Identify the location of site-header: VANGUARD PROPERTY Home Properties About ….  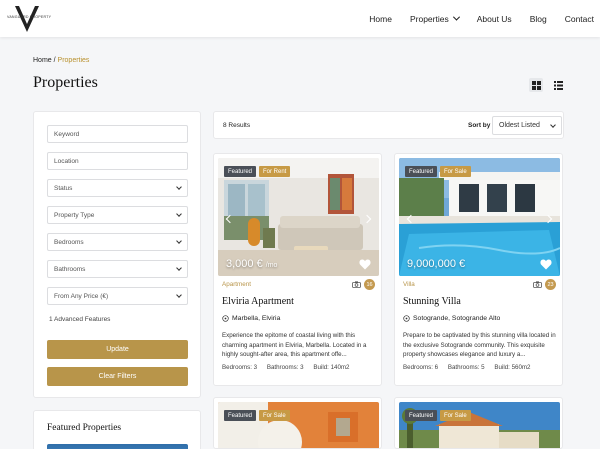
(300, 18).